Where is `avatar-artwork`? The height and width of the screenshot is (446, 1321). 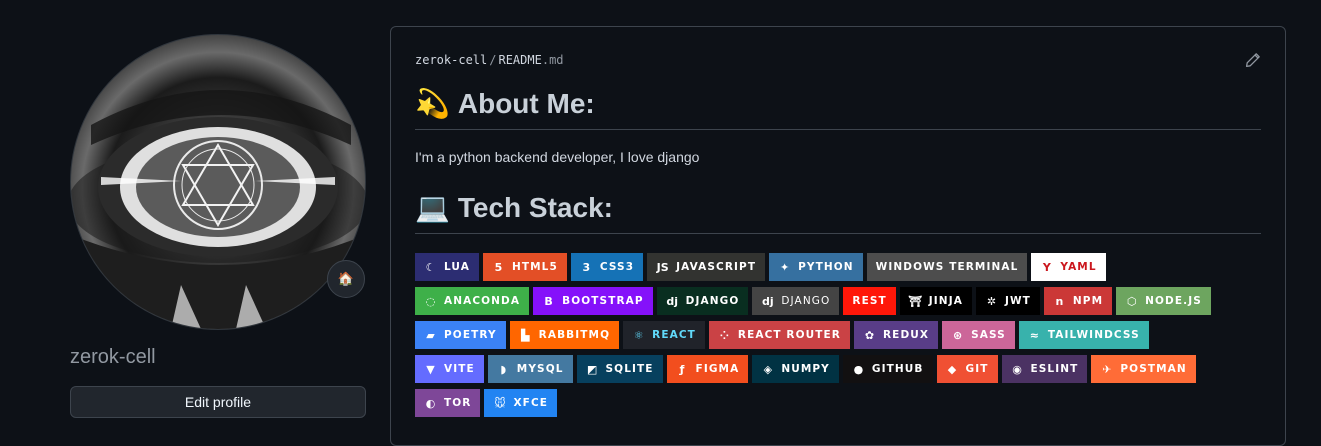 avatar-artwork is located at coordinates (218, 209).